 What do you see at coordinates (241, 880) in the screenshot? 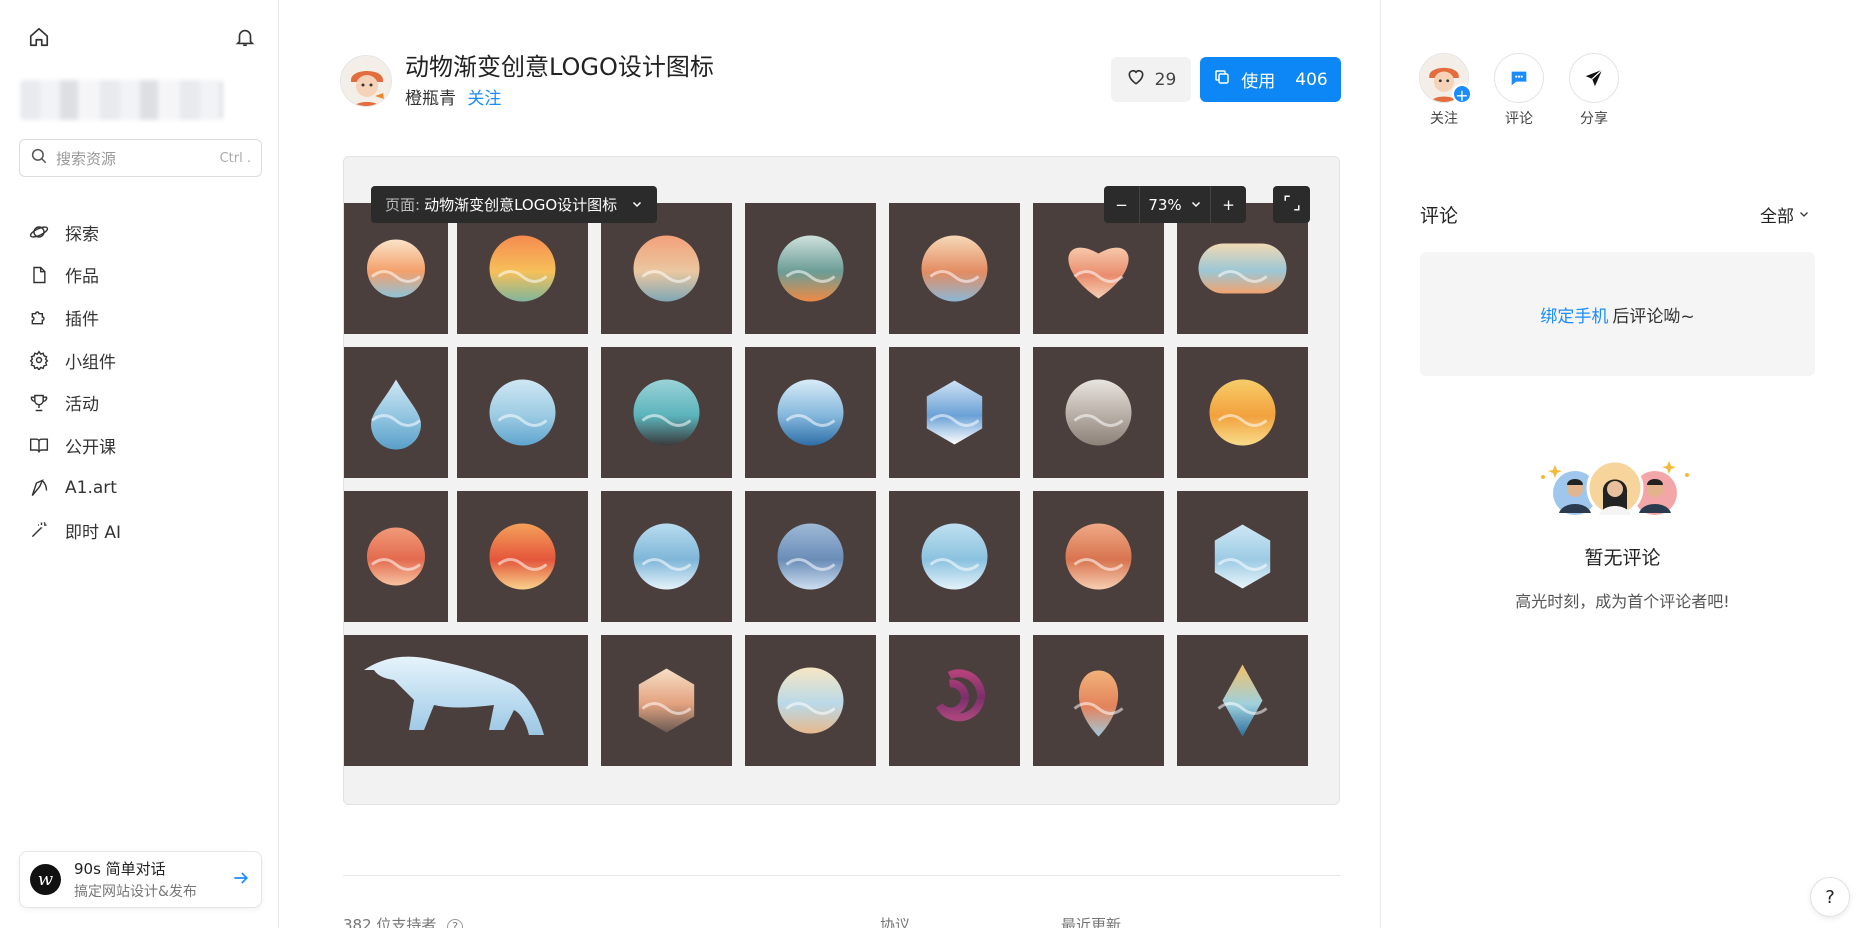
I see `arrow-right-icon` at bounding box center [241, 880].